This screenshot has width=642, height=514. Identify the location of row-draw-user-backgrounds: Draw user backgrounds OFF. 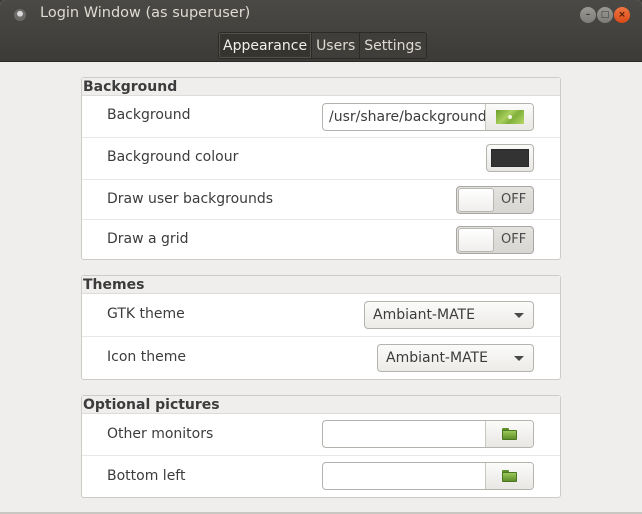
(321, 200).